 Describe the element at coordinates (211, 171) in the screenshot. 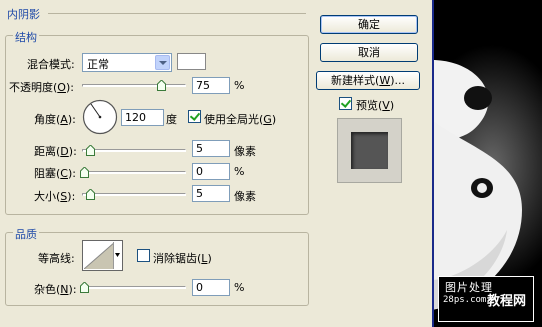

I see `choke-input: 0` at that location.